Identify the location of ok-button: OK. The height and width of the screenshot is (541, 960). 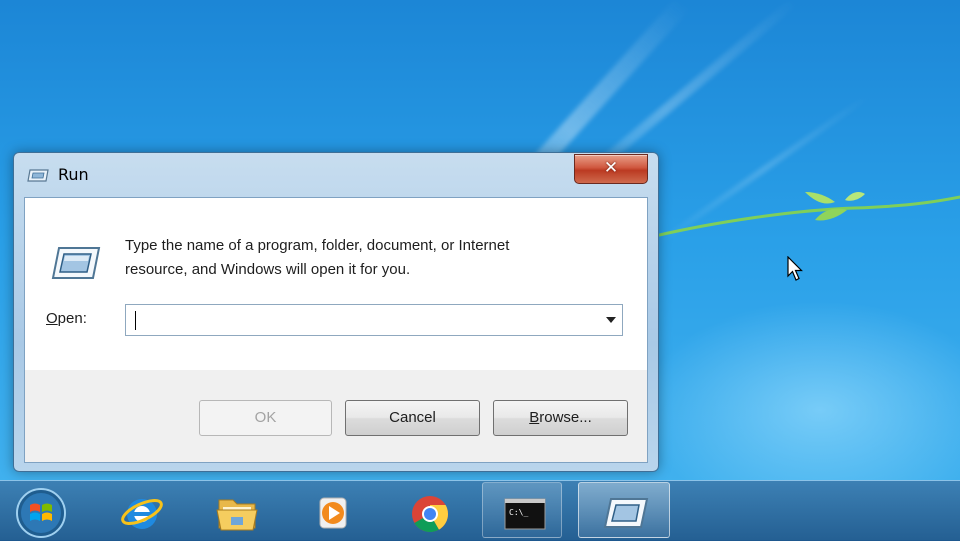
(265, 418).